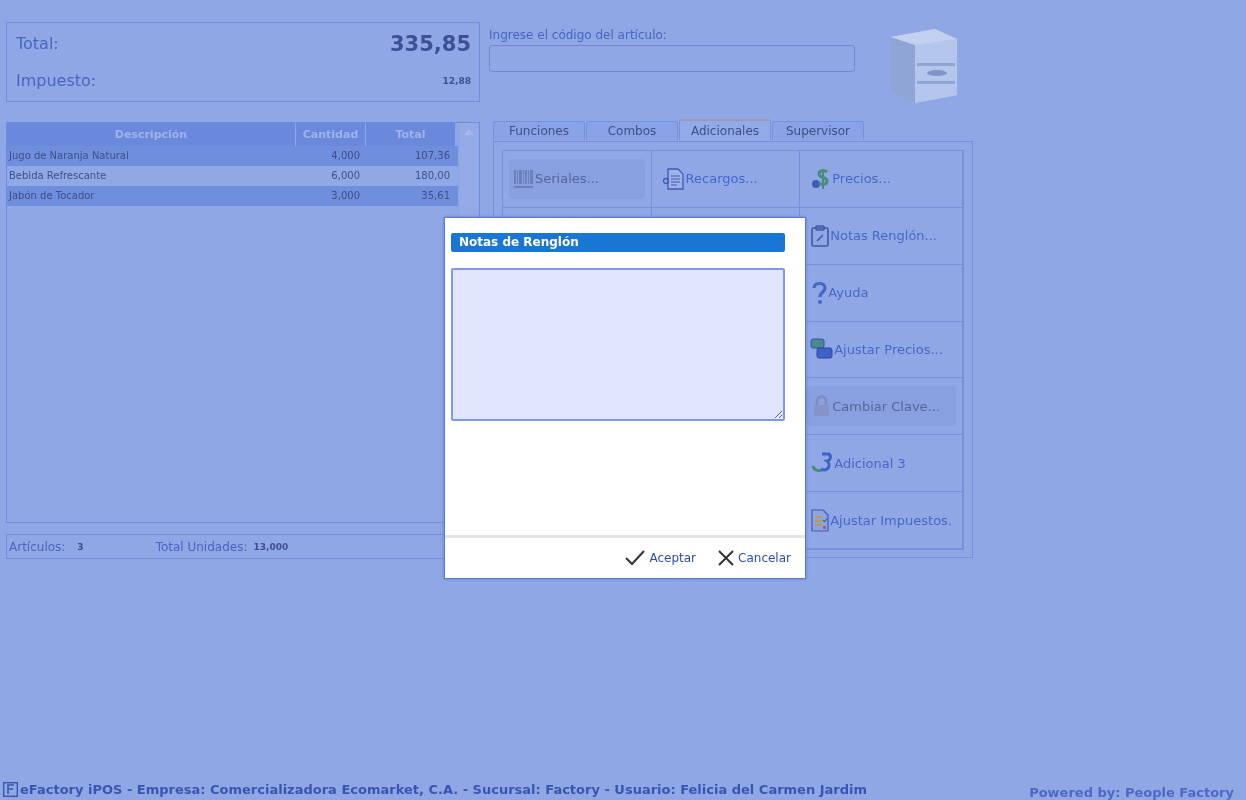  Describe the element at coordinates (539, 130) in the screenshot. I see `tab: Funciones` at that location.